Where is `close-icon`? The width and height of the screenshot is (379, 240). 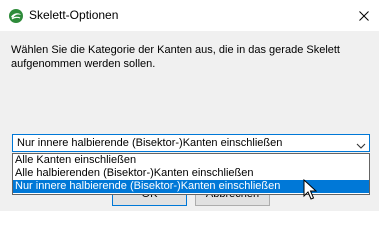 close-icon is located at coordinates (364, 15).